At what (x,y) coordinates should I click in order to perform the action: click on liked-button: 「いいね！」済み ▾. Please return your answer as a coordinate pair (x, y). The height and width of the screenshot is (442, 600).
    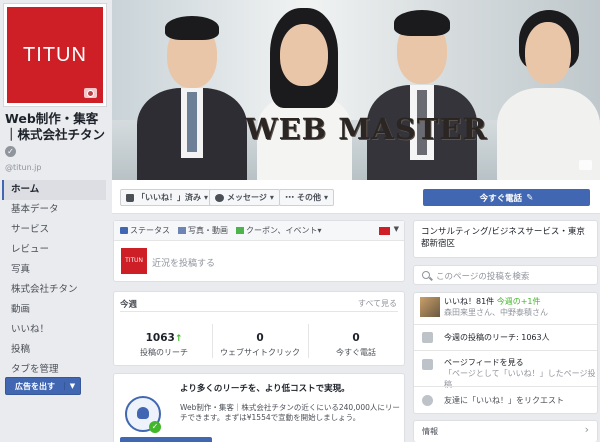
    Looking at the image, I should click on (167, 197).